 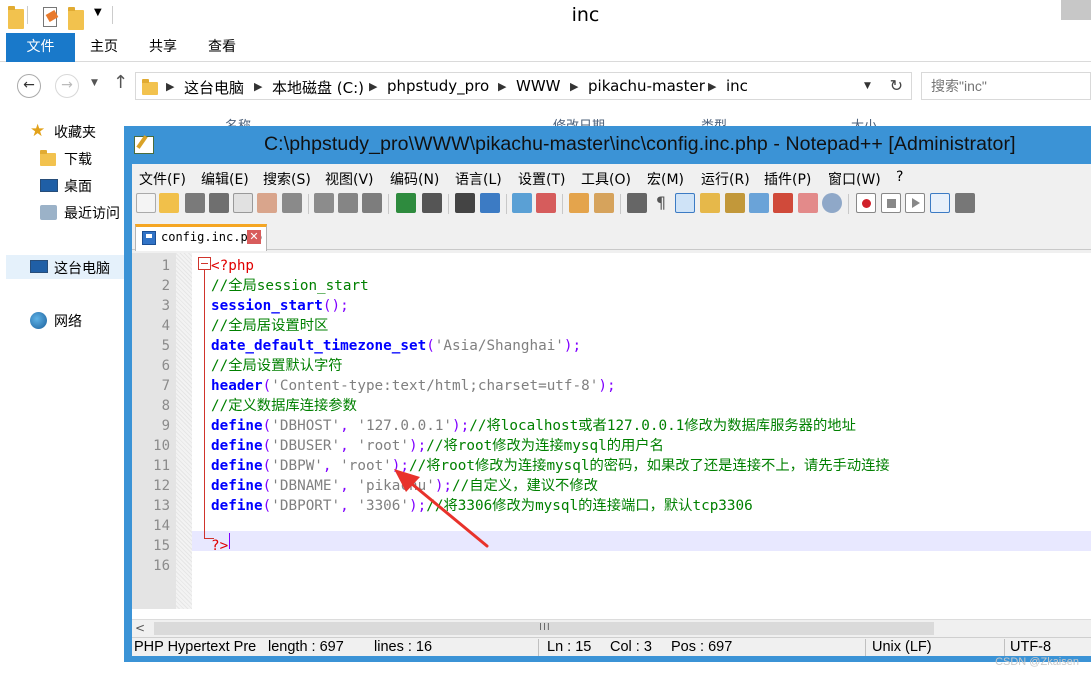 What do you see at coordinates (65, 267) in the screenshot?
I see `nav-this-pc: 这台电脑` at bounding box center [65, 267].